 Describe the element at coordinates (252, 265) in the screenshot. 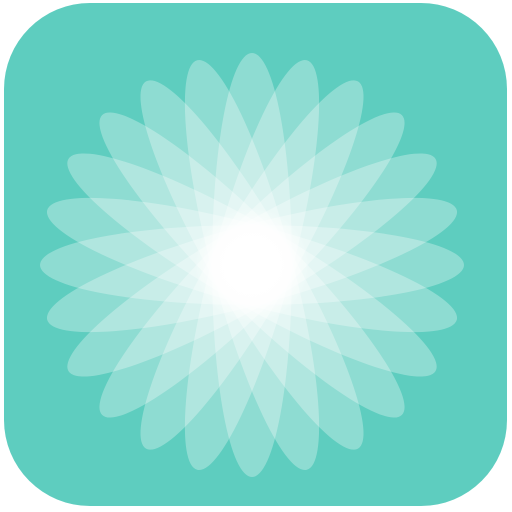

I see `center-glow` at that location.